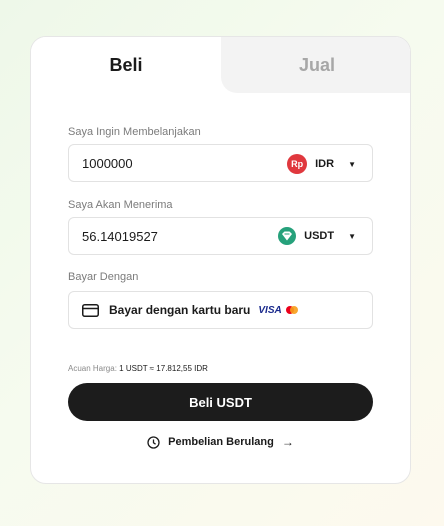  Describe the element at coordinates (319, 236) in the screenshot. I see `receive-currency-code: USDT` at that location.